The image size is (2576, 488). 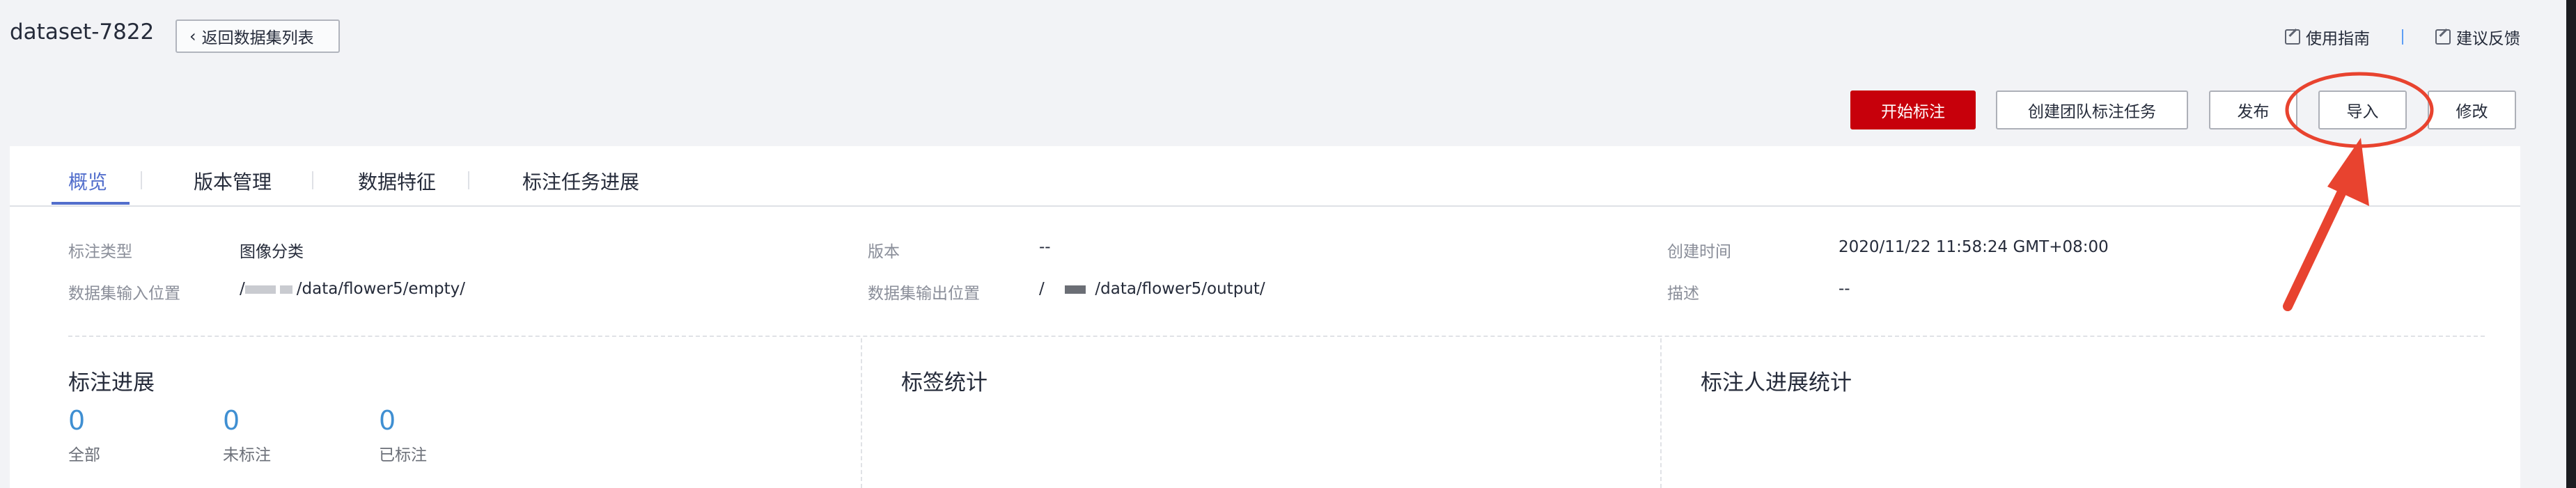 I want to click on label-type-label: 标注类型, so click(x=100, y=252).